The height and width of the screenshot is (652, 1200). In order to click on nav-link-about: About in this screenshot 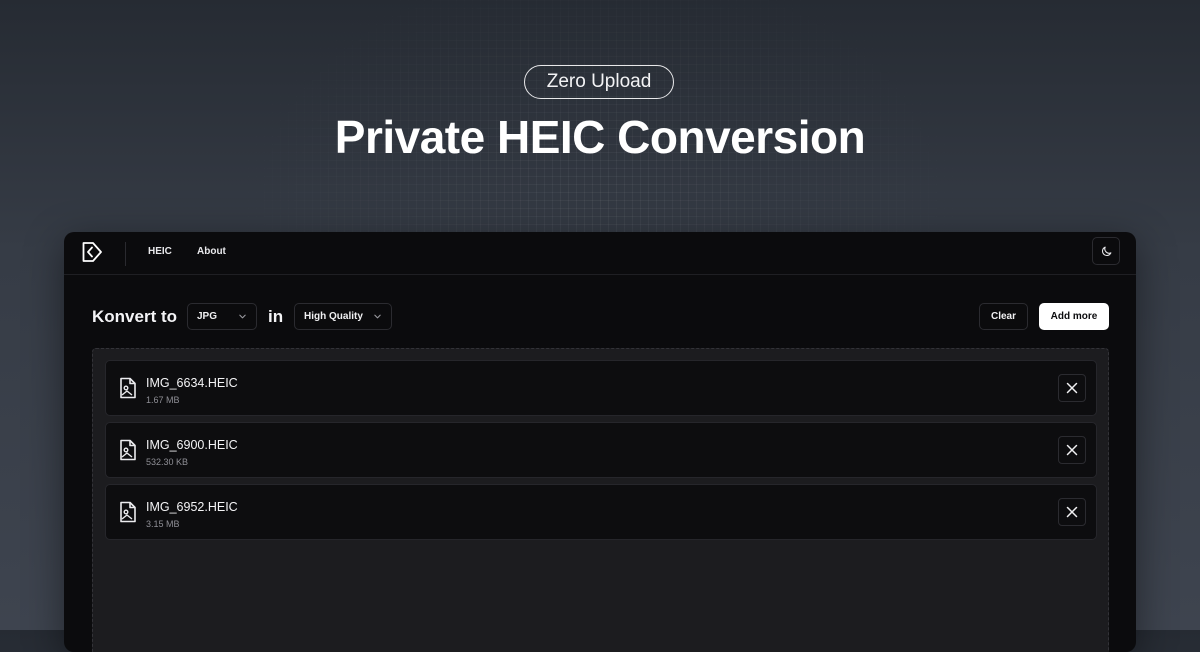, I will do `click(211, 251)`.